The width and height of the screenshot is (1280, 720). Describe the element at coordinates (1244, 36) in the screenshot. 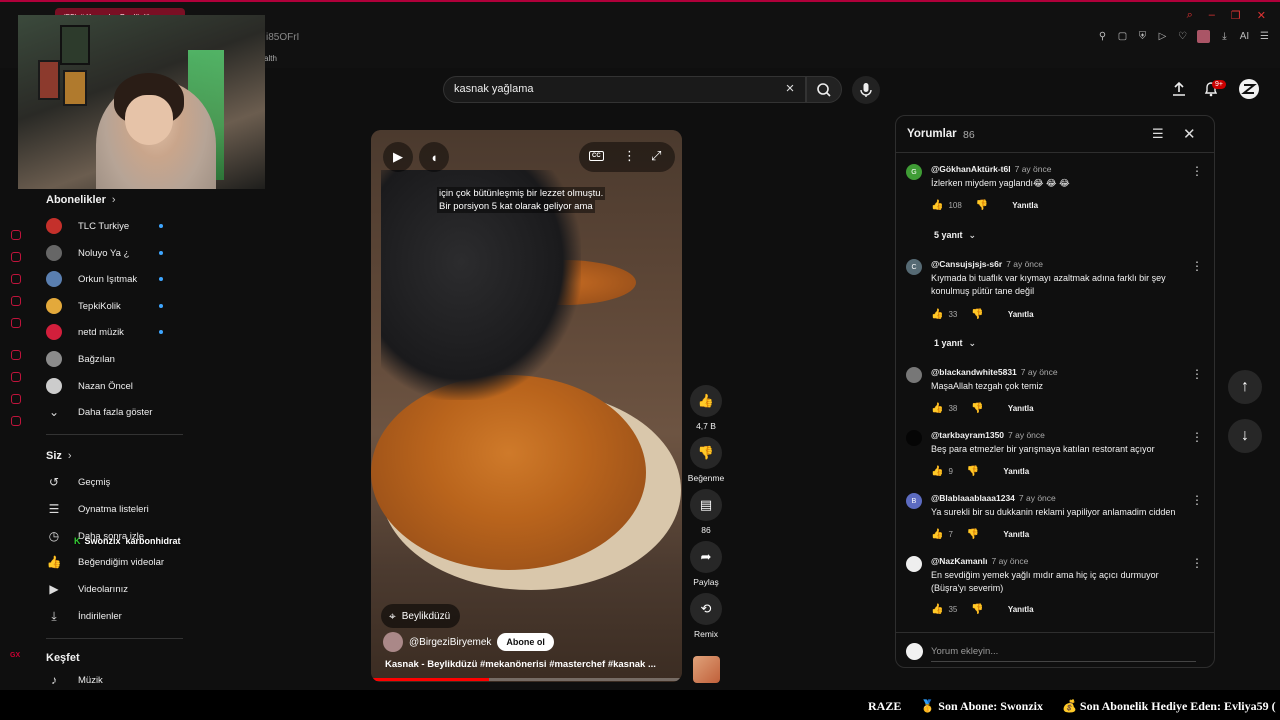

I see `ai-icon: AI` at that location.